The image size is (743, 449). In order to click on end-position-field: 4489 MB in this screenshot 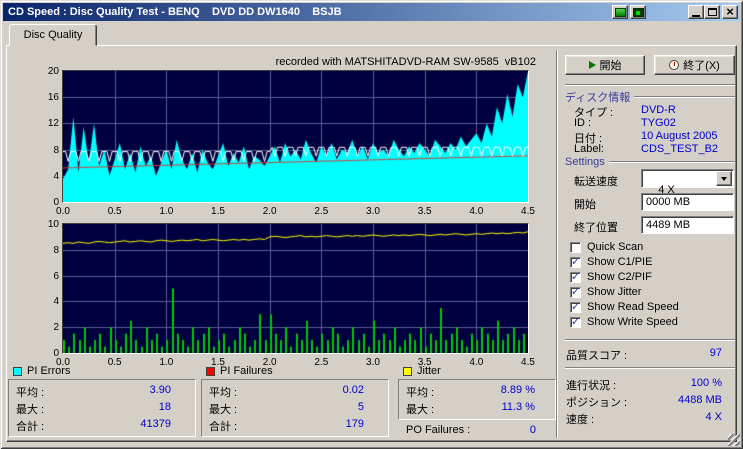, I will do `click(687, 225)`.